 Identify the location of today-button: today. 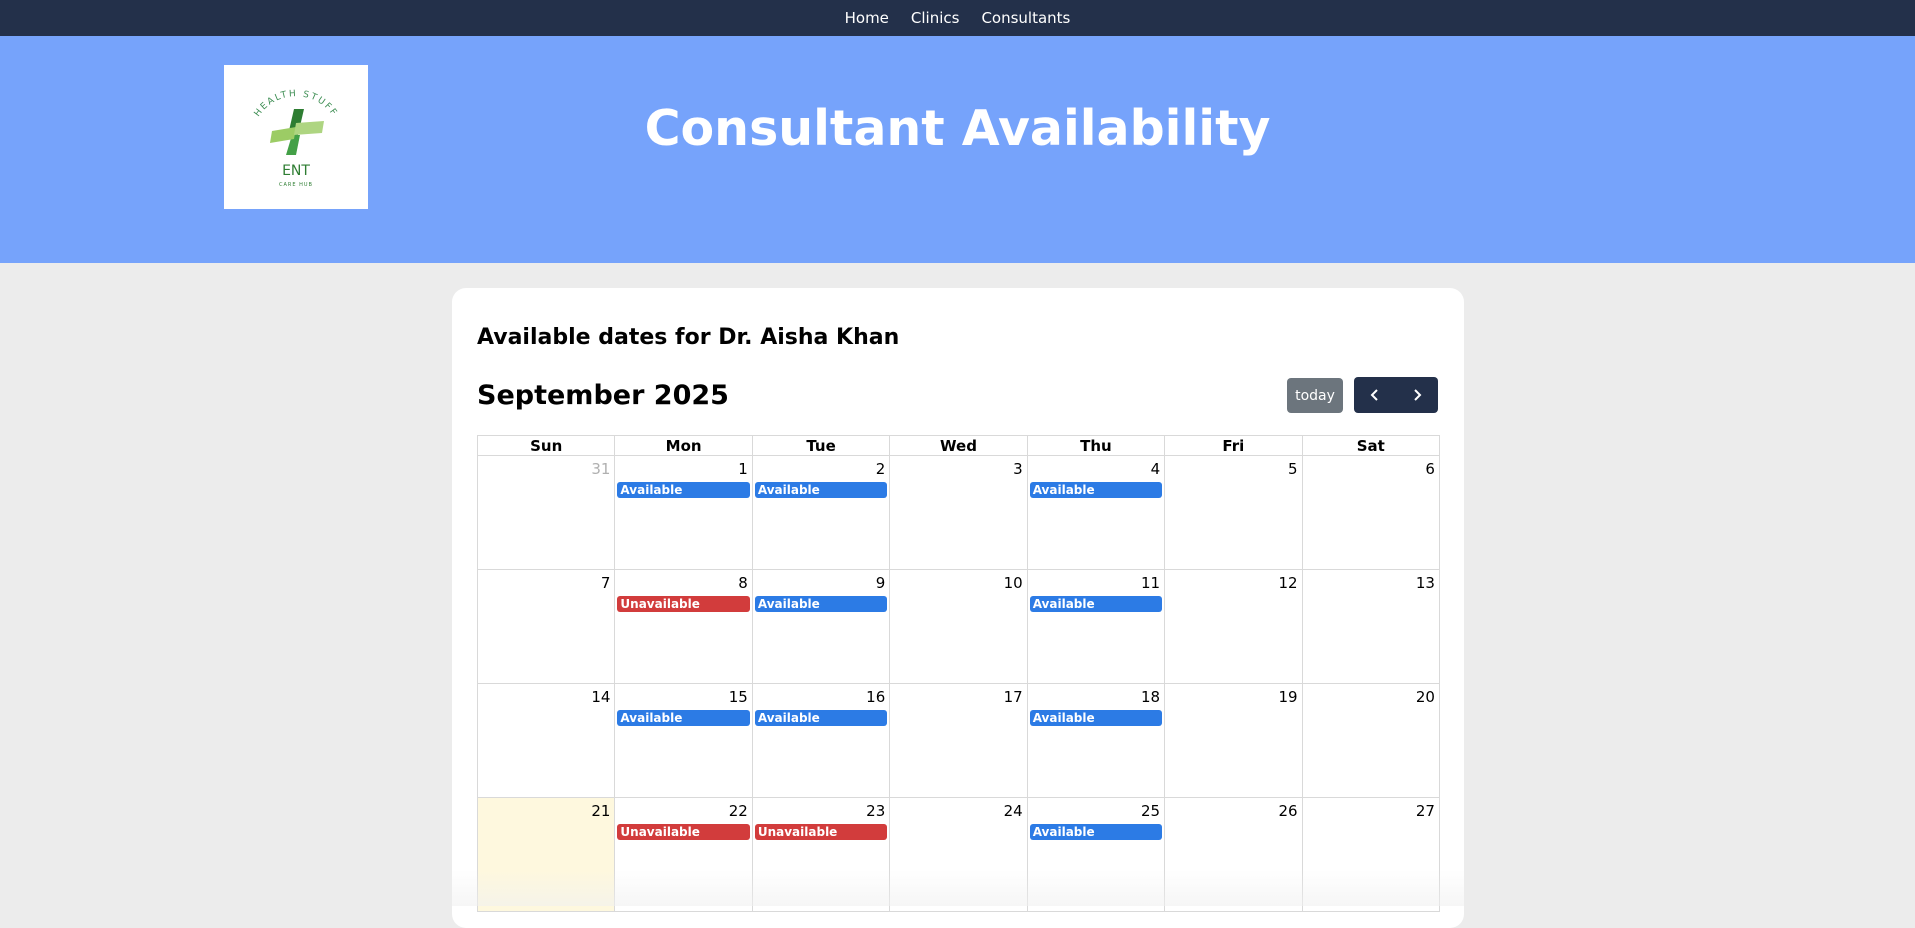
(1315, 395).